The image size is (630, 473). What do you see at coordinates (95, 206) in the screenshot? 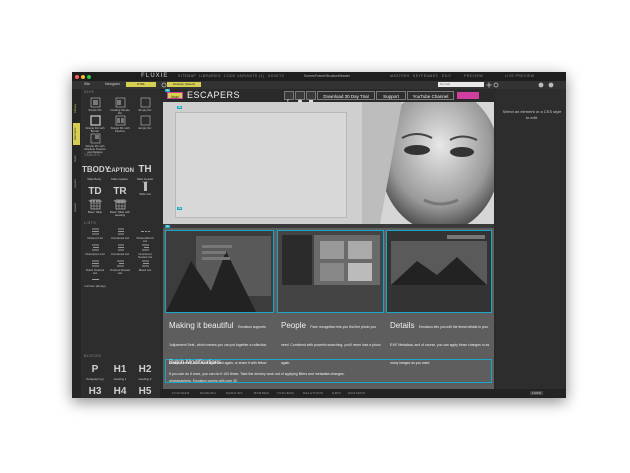
I see `tile-basic-table: Basic Table` at bounding box center [95, 206].